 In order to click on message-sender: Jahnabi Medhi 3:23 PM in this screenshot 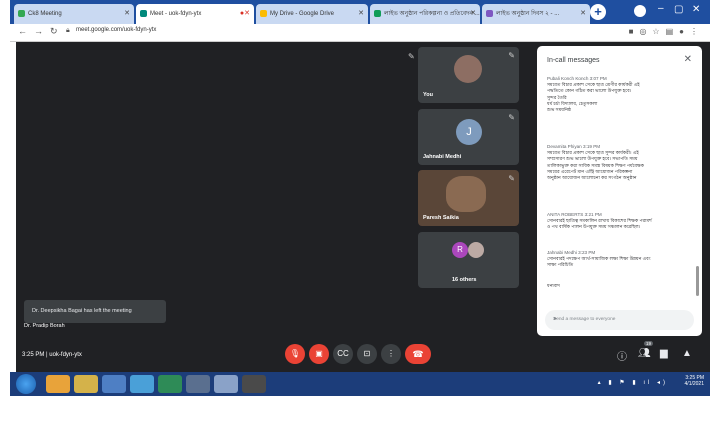, I will do `click(571, 252)`.